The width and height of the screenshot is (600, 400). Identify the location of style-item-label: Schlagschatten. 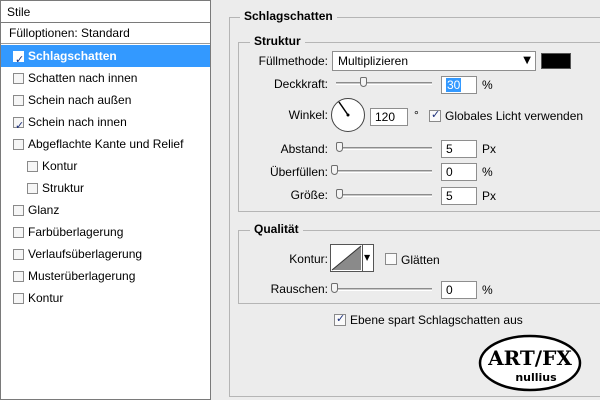
(72, 56).